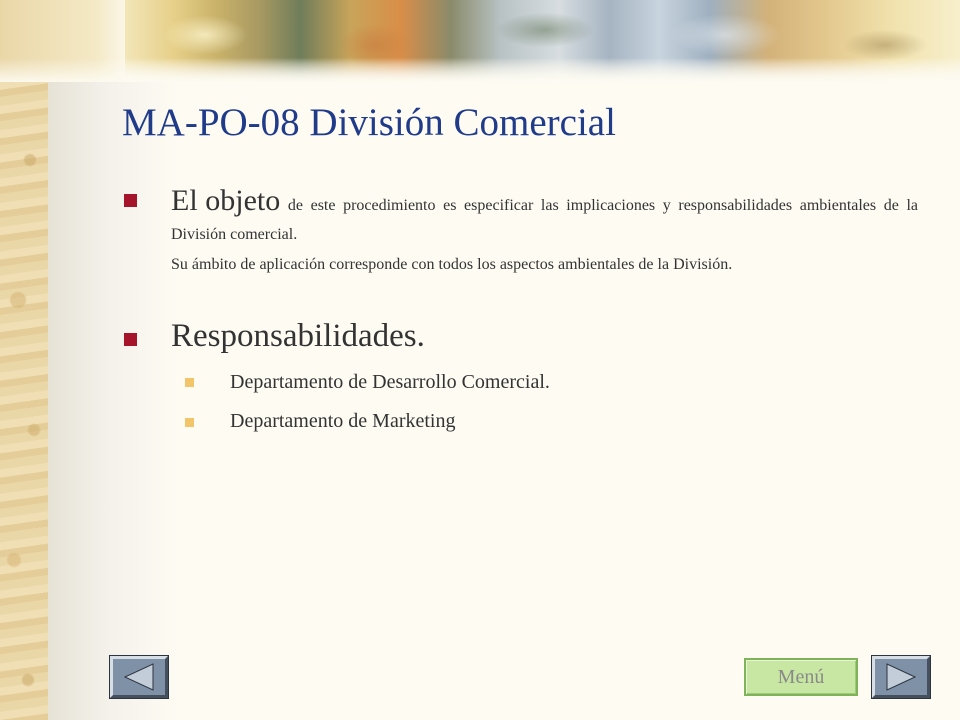  I want to click on responsibilities-heading: Responsabilidades., so click(298, 336).